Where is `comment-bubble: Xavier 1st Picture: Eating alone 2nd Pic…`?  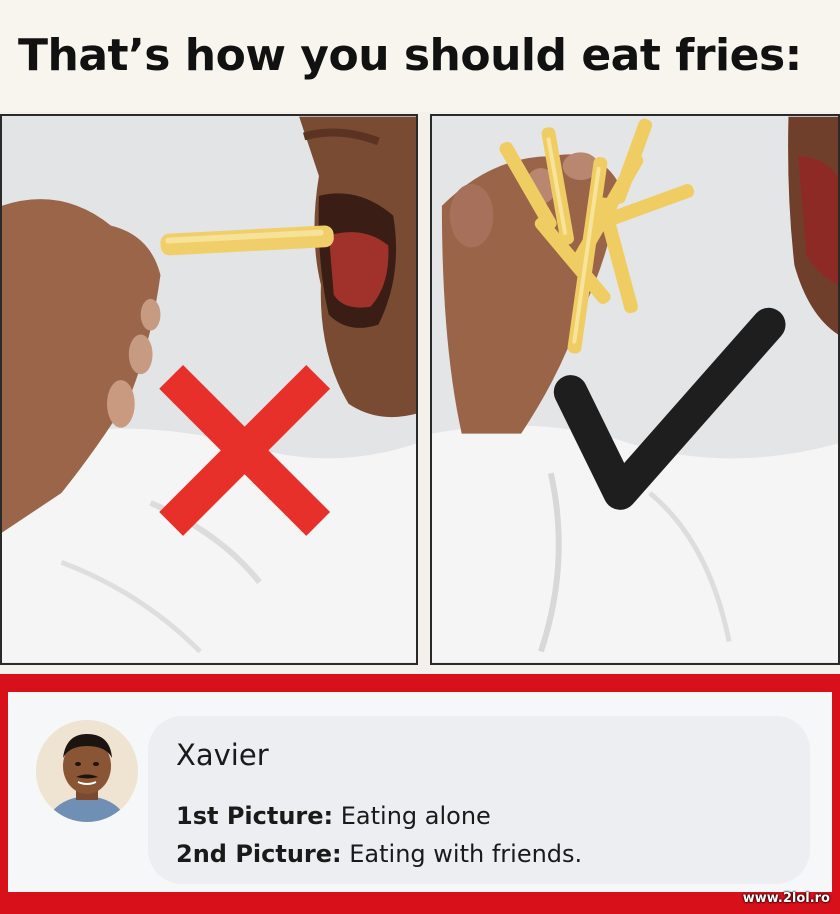 comment-bubble: Xavier 1st Picture: Eating alone 2nd Pic… is located at coordinates (479, 800).